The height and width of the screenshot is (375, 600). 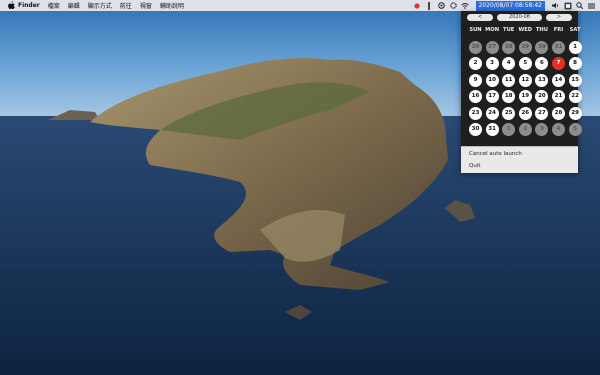 What do you see at coordinates (475, 30) in the screenshot?
I see `weekday-label: SUN` at bounding box center [475, 30].